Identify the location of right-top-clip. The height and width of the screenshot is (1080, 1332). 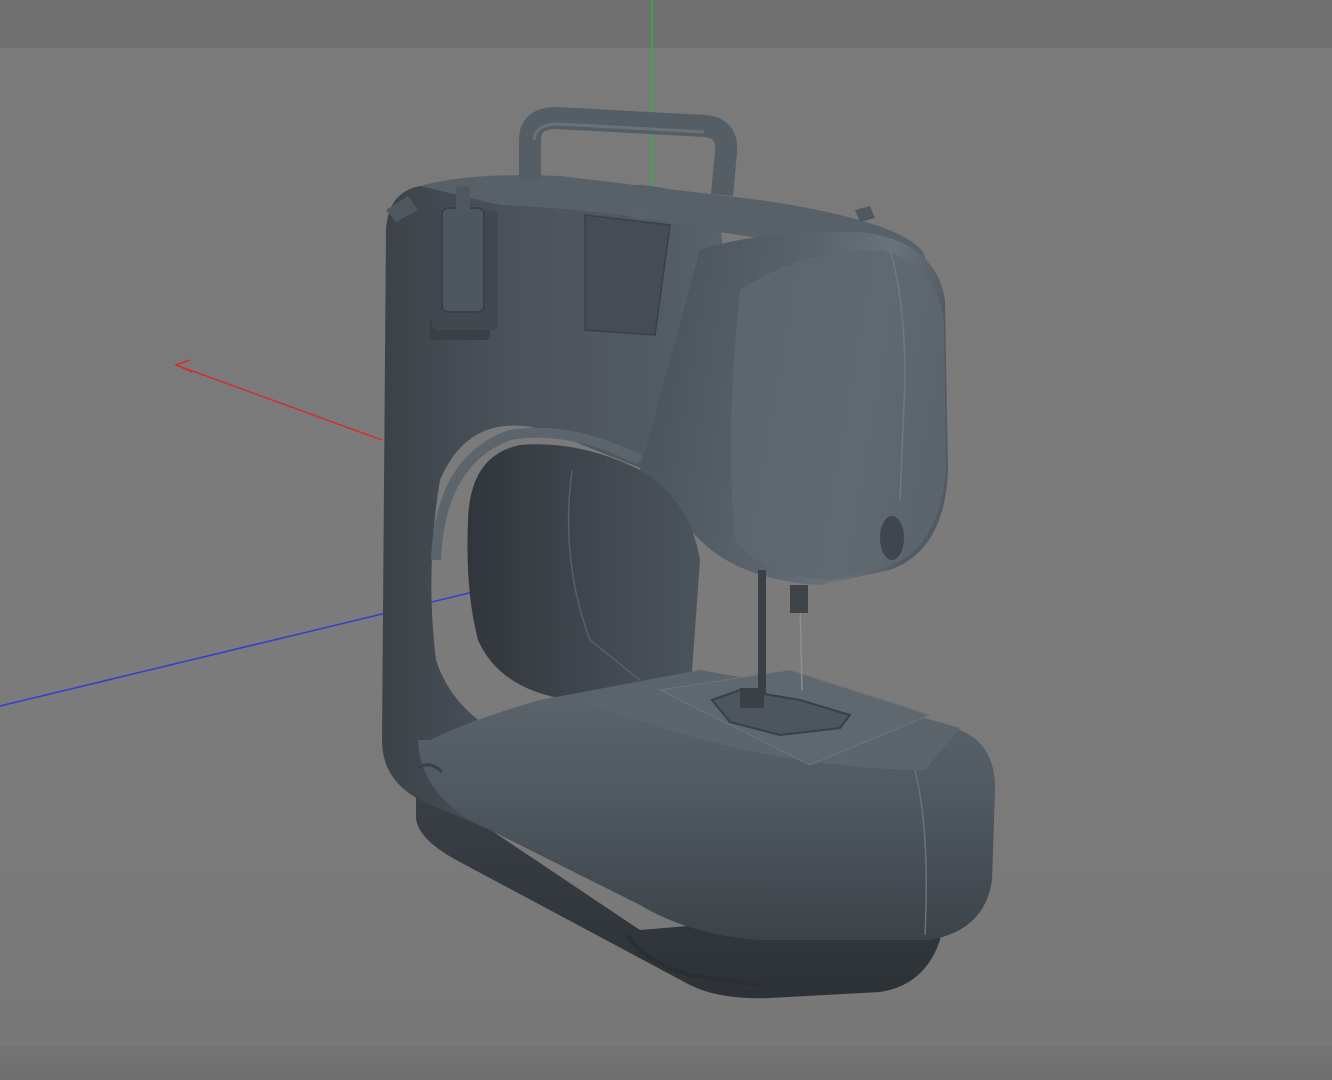
(865, 214).